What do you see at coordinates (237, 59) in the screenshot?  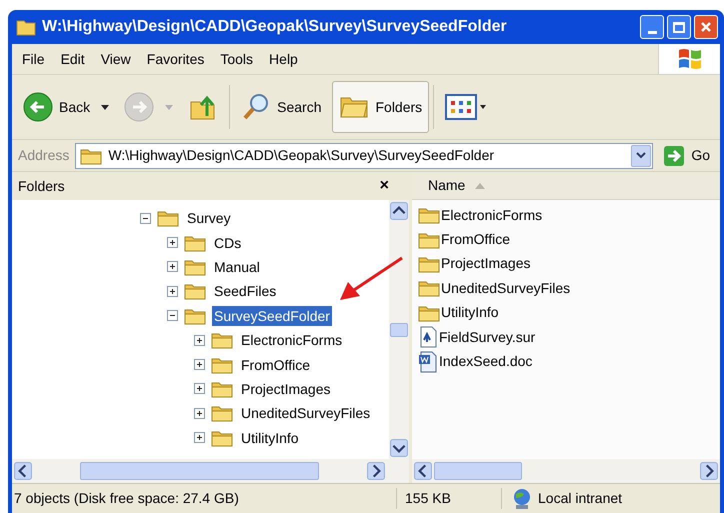 I see `menu-item: Tools` at bounding box center [237, 59].